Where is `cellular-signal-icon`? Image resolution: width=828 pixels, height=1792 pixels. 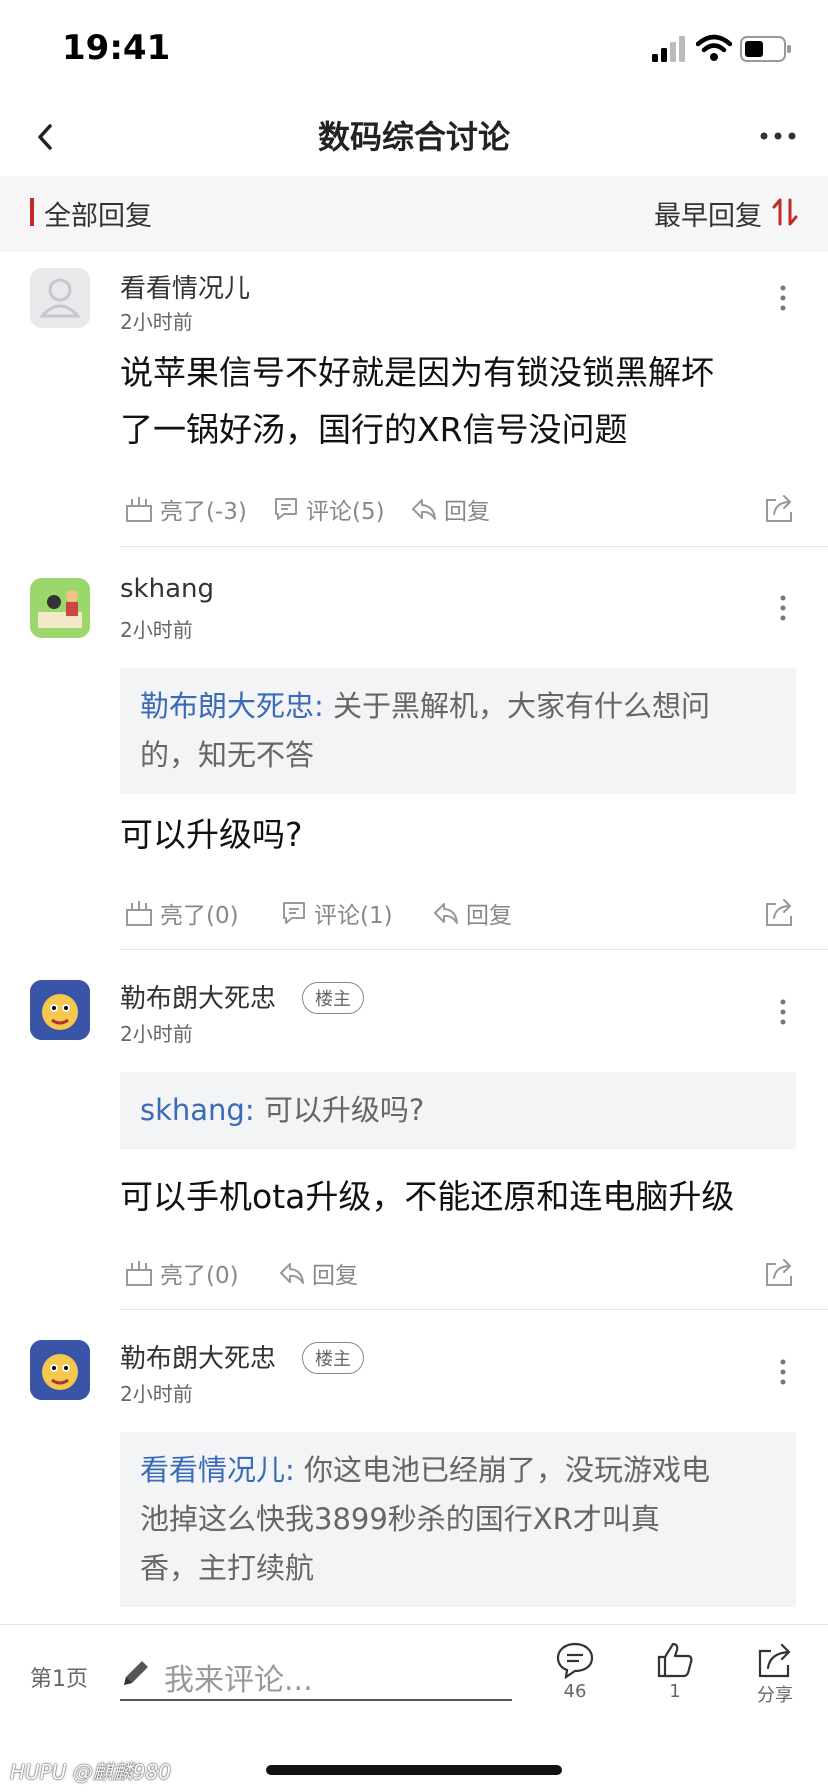 cellular-signal-icon is located at coordinates (668, 49).